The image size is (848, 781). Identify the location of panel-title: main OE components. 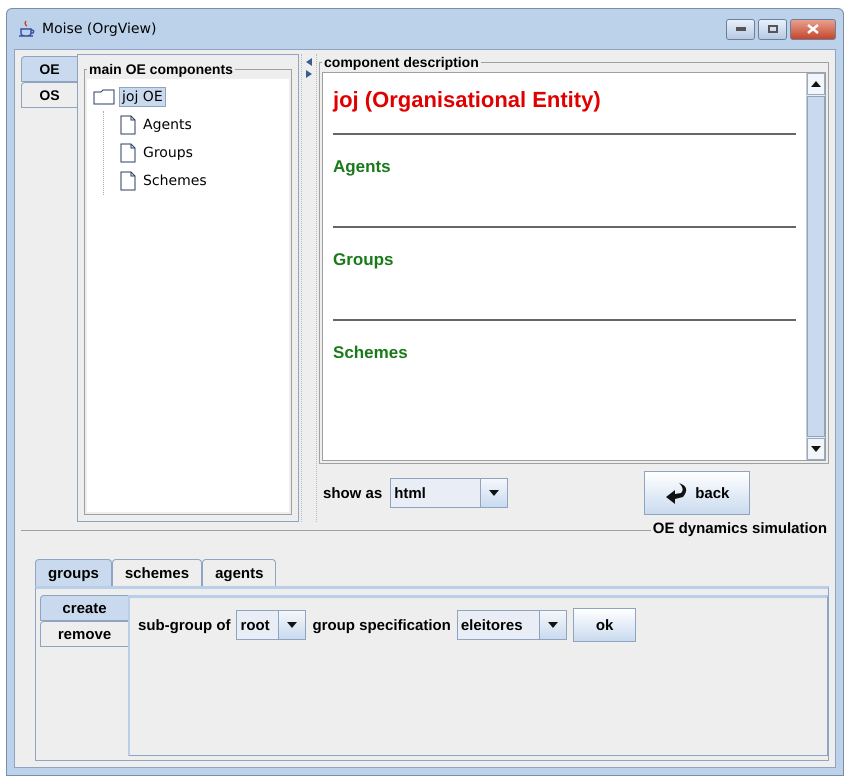
(161, 69).